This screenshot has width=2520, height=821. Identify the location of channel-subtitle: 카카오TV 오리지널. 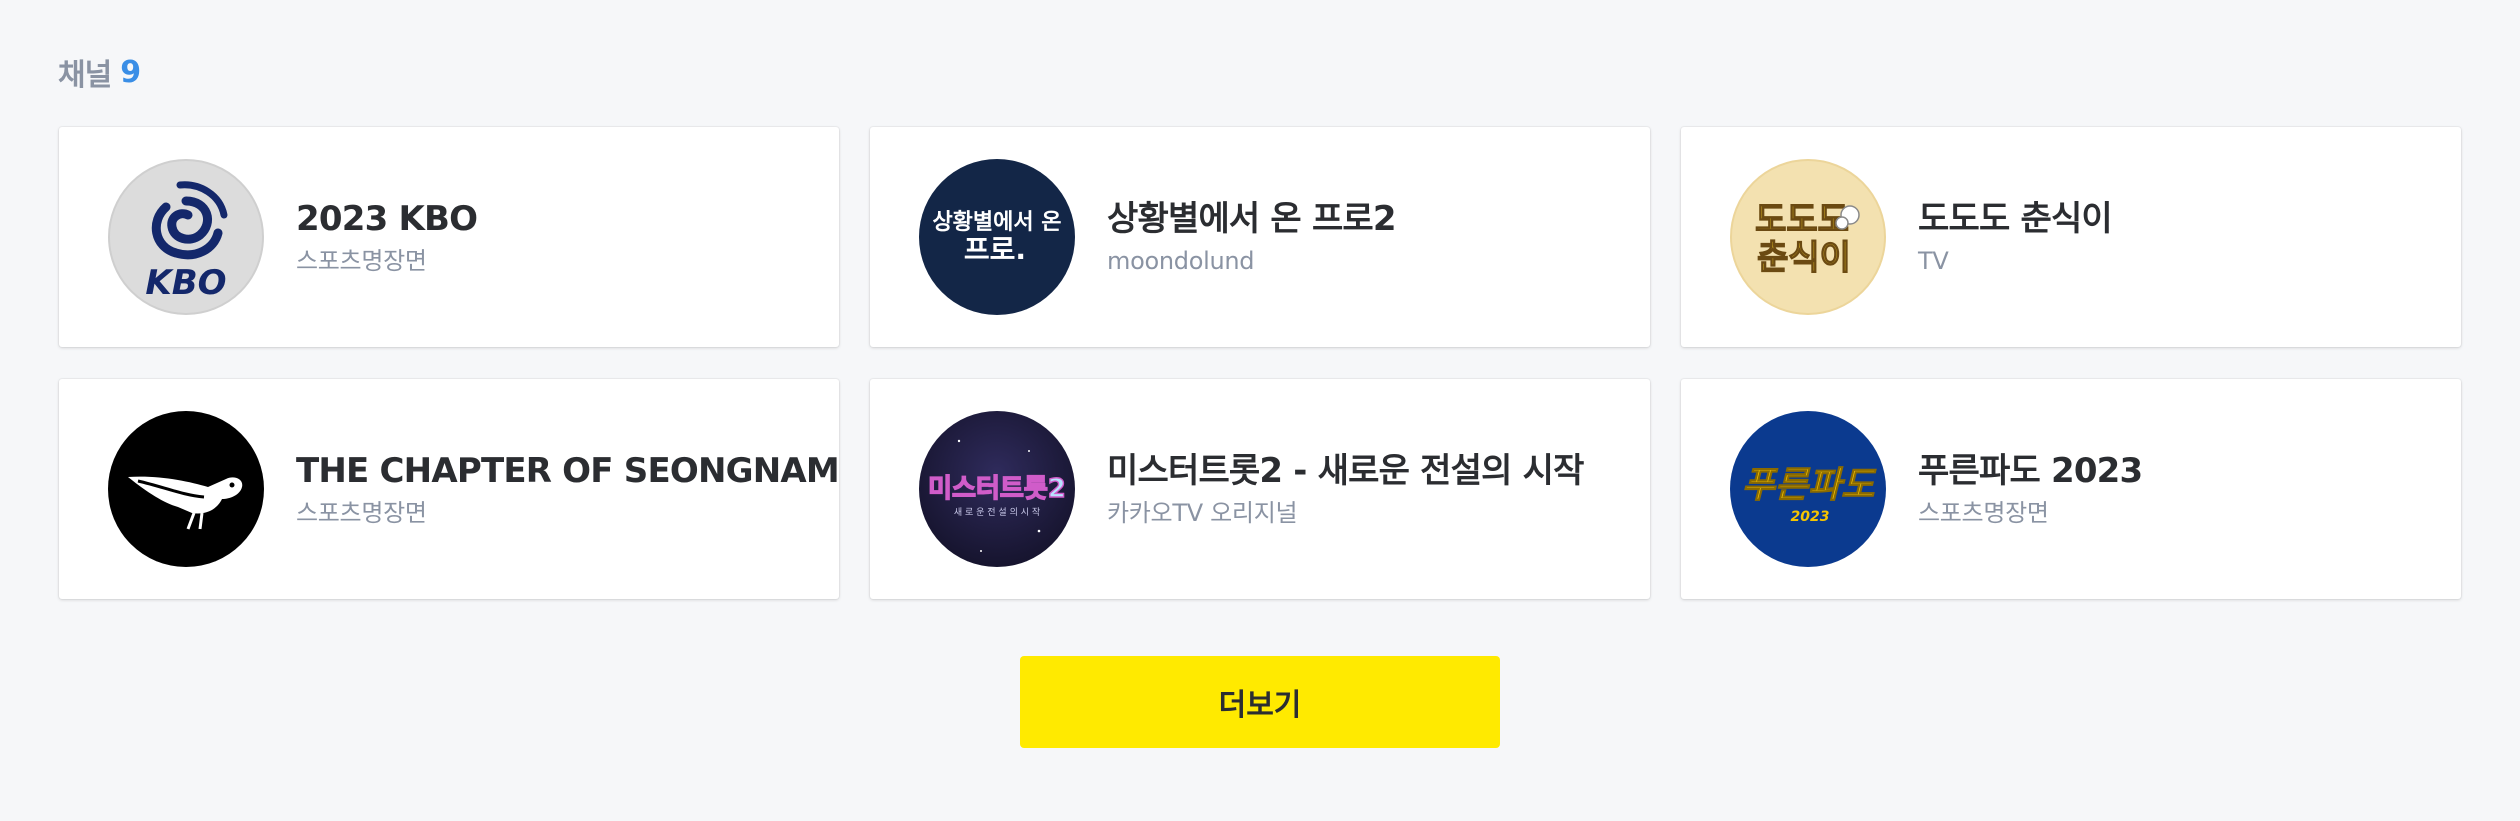
(1202, 513).